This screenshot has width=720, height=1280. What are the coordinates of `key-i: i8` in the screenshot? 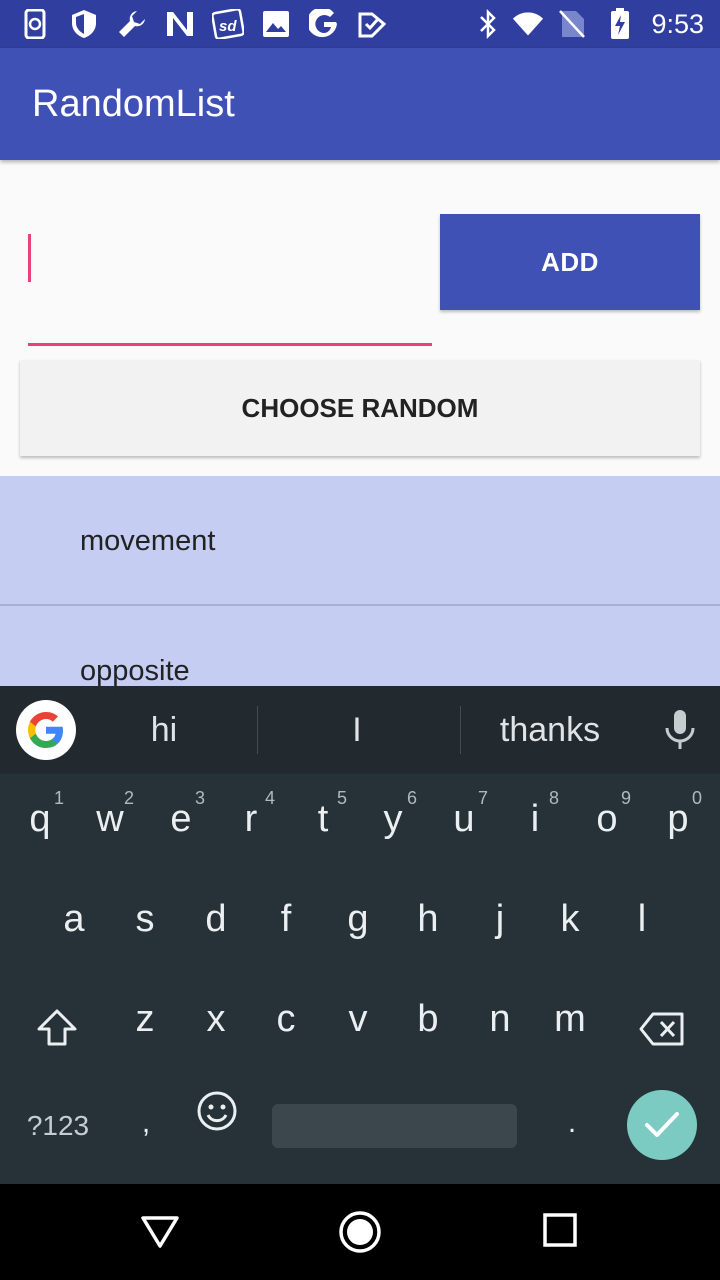 It's located at (537, 814).